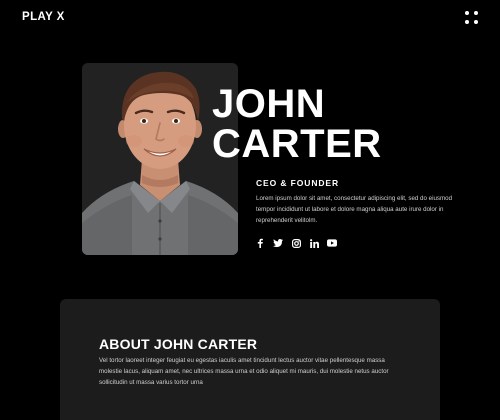 Image resolution: width=500 pixels, height=420 pixels. I want to click on about-title: ABOUT JOHN CARTER, so click(178, 344).